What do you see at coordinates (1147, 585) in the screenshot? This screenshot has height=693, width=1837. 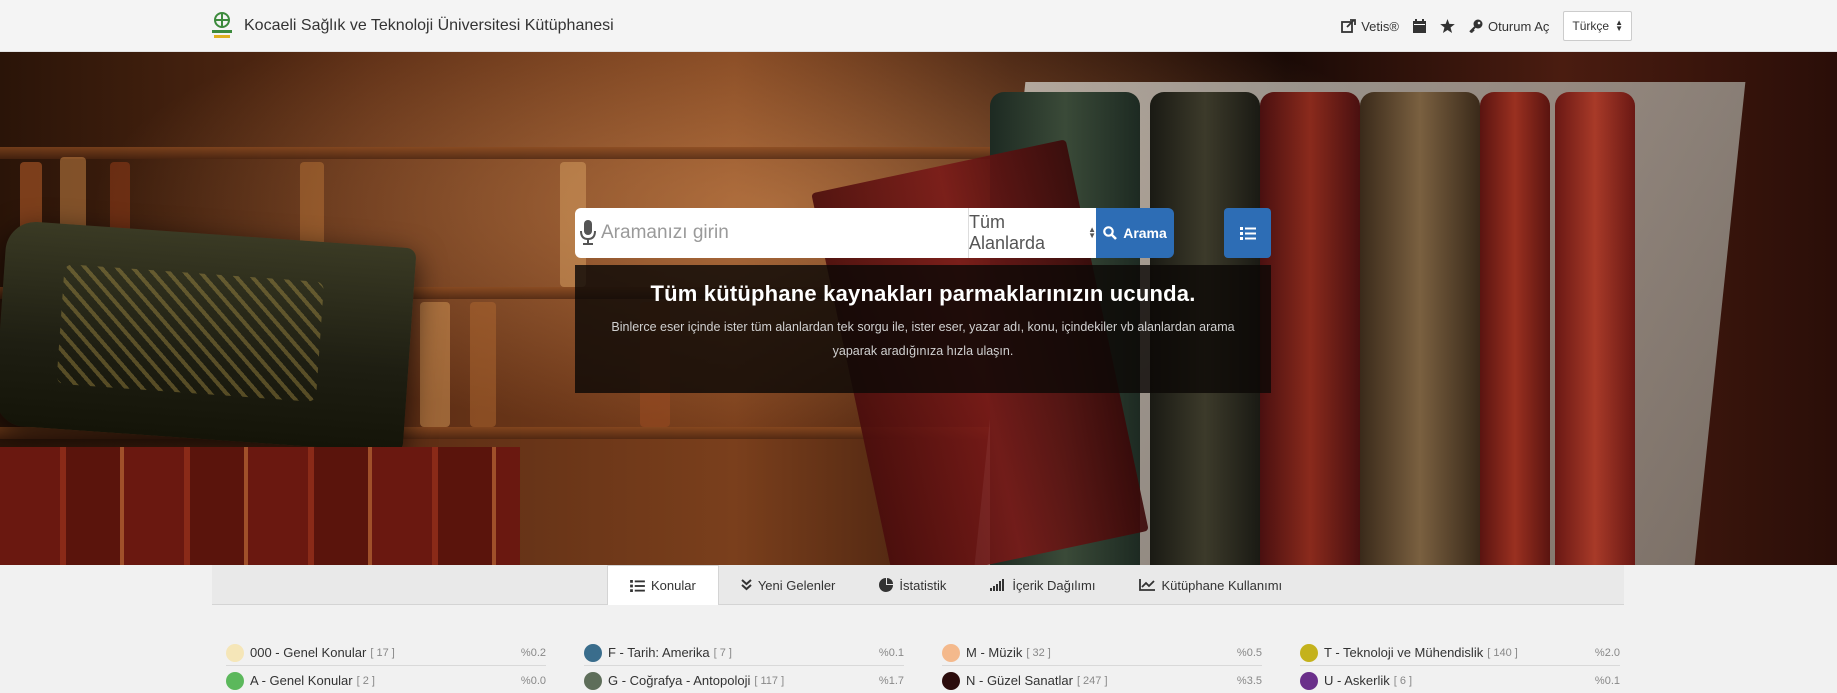 I see `line-chart-icon` at bounding box center [1147, 585].